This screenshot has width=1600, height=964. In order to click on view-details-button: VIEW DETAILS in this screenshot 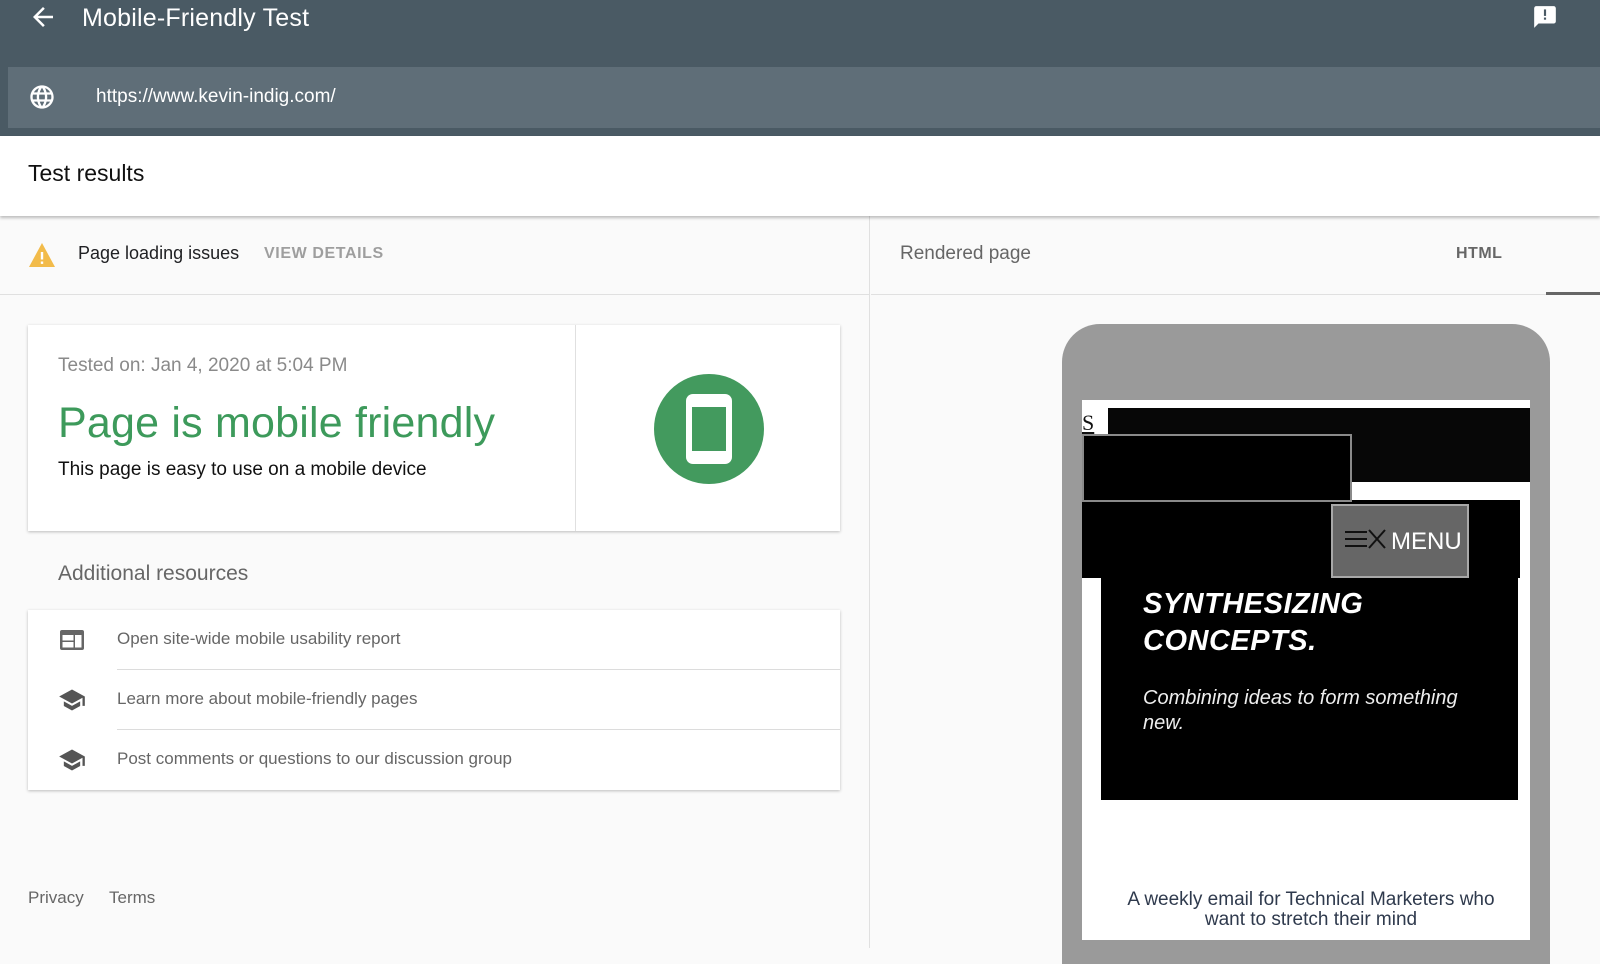, I will do `click(324, 254)`.